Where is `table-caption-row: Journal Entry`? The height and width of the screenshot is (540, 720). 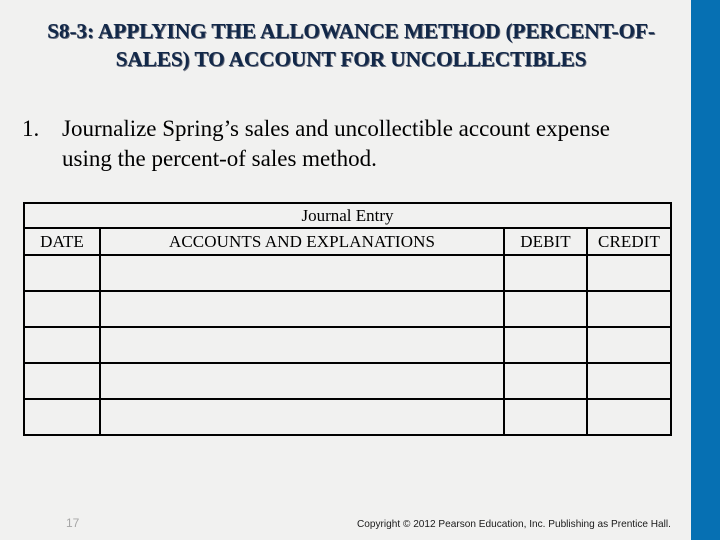
table-caption-row: Journal Entry is located at coordinates (347, 215).